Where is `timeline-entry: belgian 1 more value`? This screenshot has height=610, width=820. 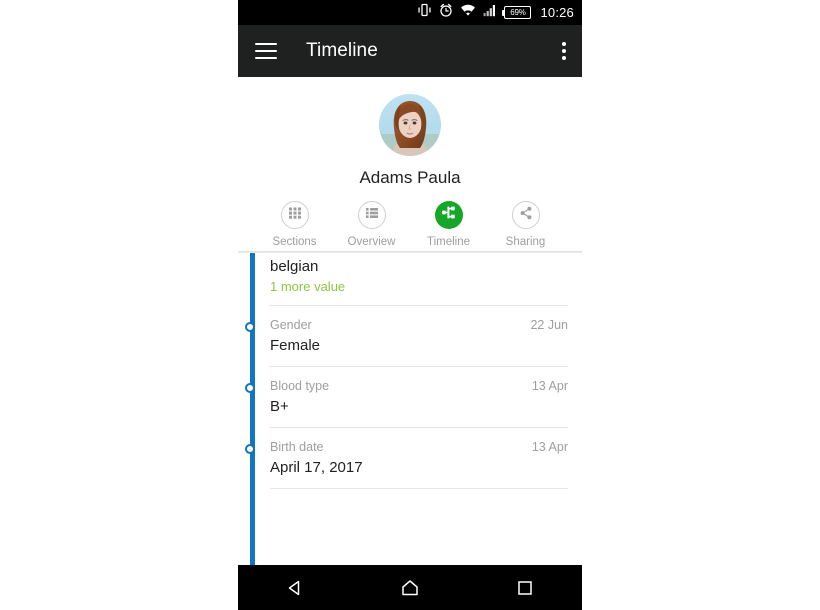
timeline-entry: belgian 1 more value is located at coordinates (410, 282).